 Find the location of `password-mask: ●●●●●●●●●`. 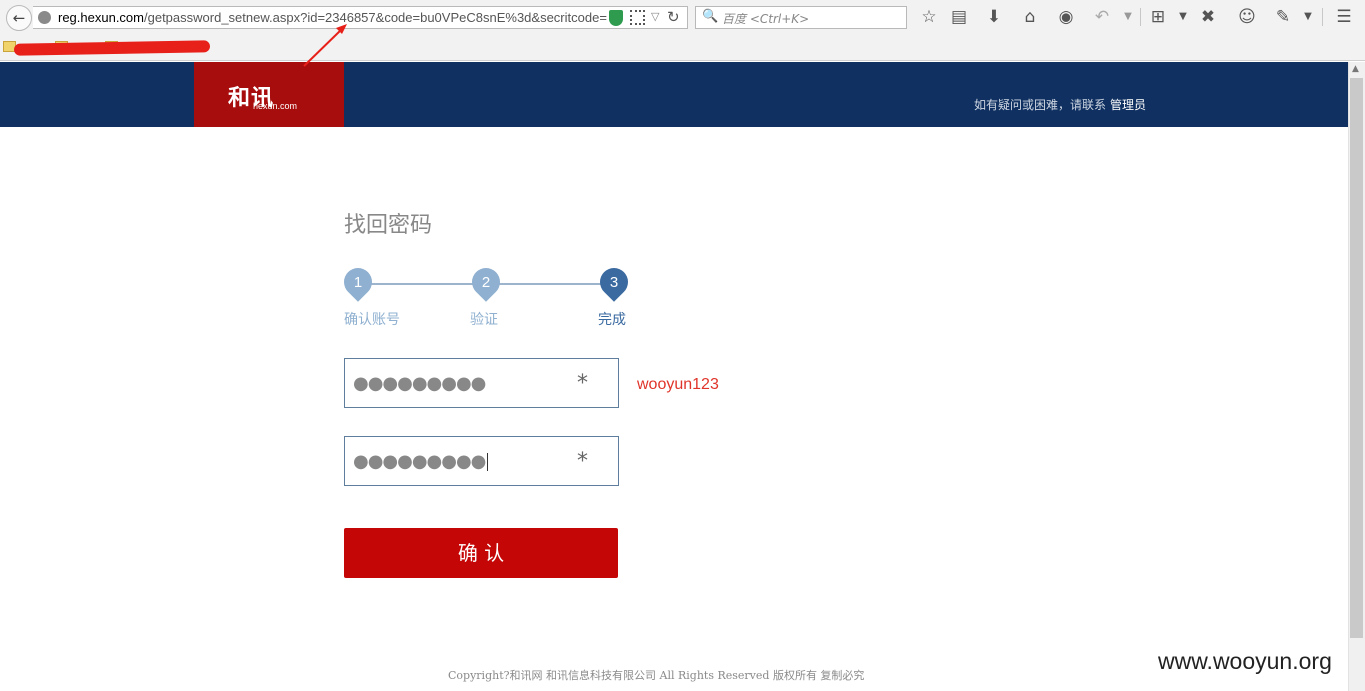

password-mask: ●●●●●●●●● is located at coordinates (419, 383).